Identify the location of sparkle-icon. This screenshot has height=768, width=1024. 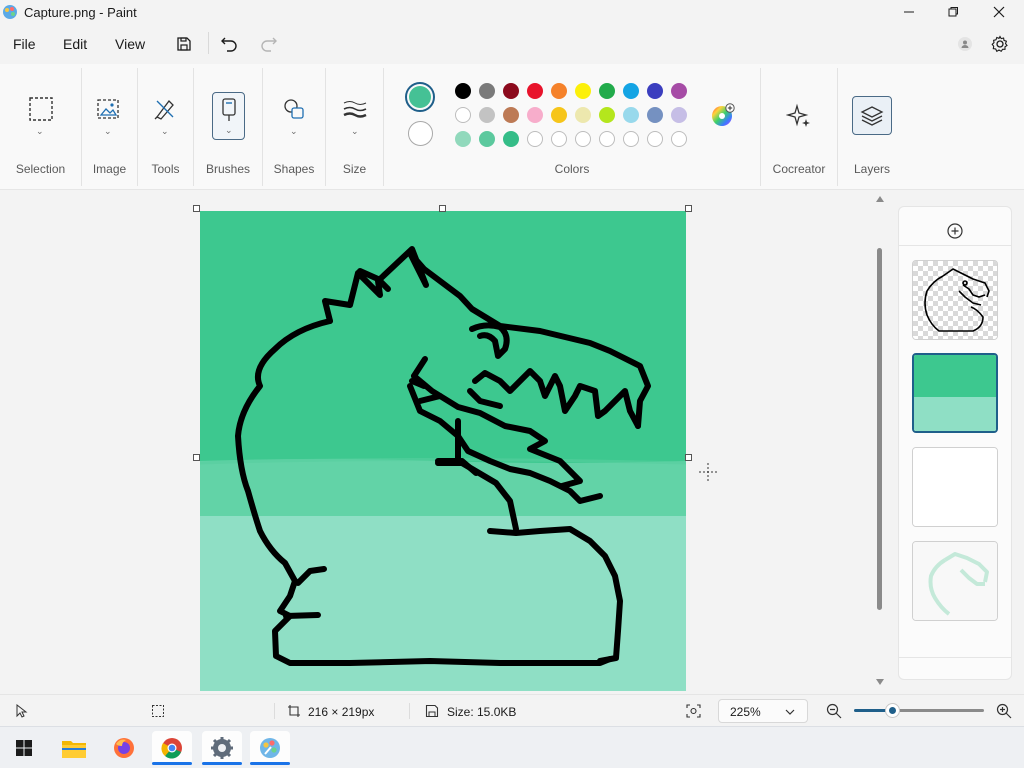
(798, 115).